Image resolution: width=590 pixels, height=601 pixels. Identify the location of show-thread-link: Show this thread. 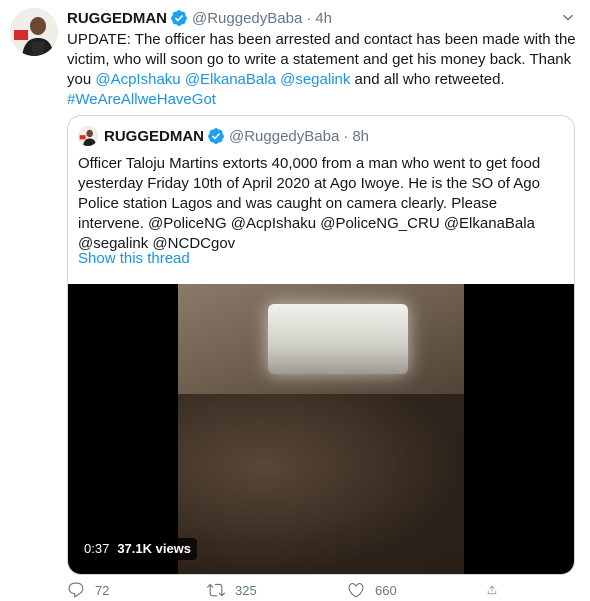
(134, 258).